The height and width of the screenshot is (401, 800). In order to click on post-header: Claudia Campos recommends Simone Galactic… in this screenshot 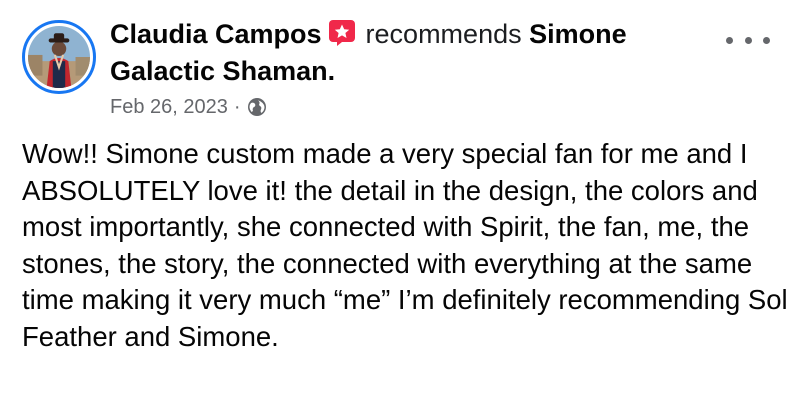, I will do `click(415, 53)`.